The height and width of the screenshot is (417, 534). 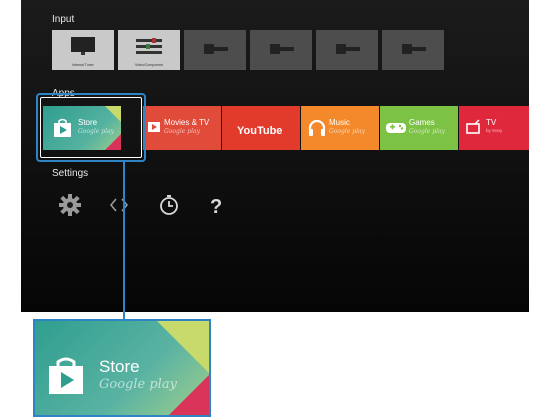 I want to click on store-tile-zoom-callout: Store Google play, so click(x=122, y=368).